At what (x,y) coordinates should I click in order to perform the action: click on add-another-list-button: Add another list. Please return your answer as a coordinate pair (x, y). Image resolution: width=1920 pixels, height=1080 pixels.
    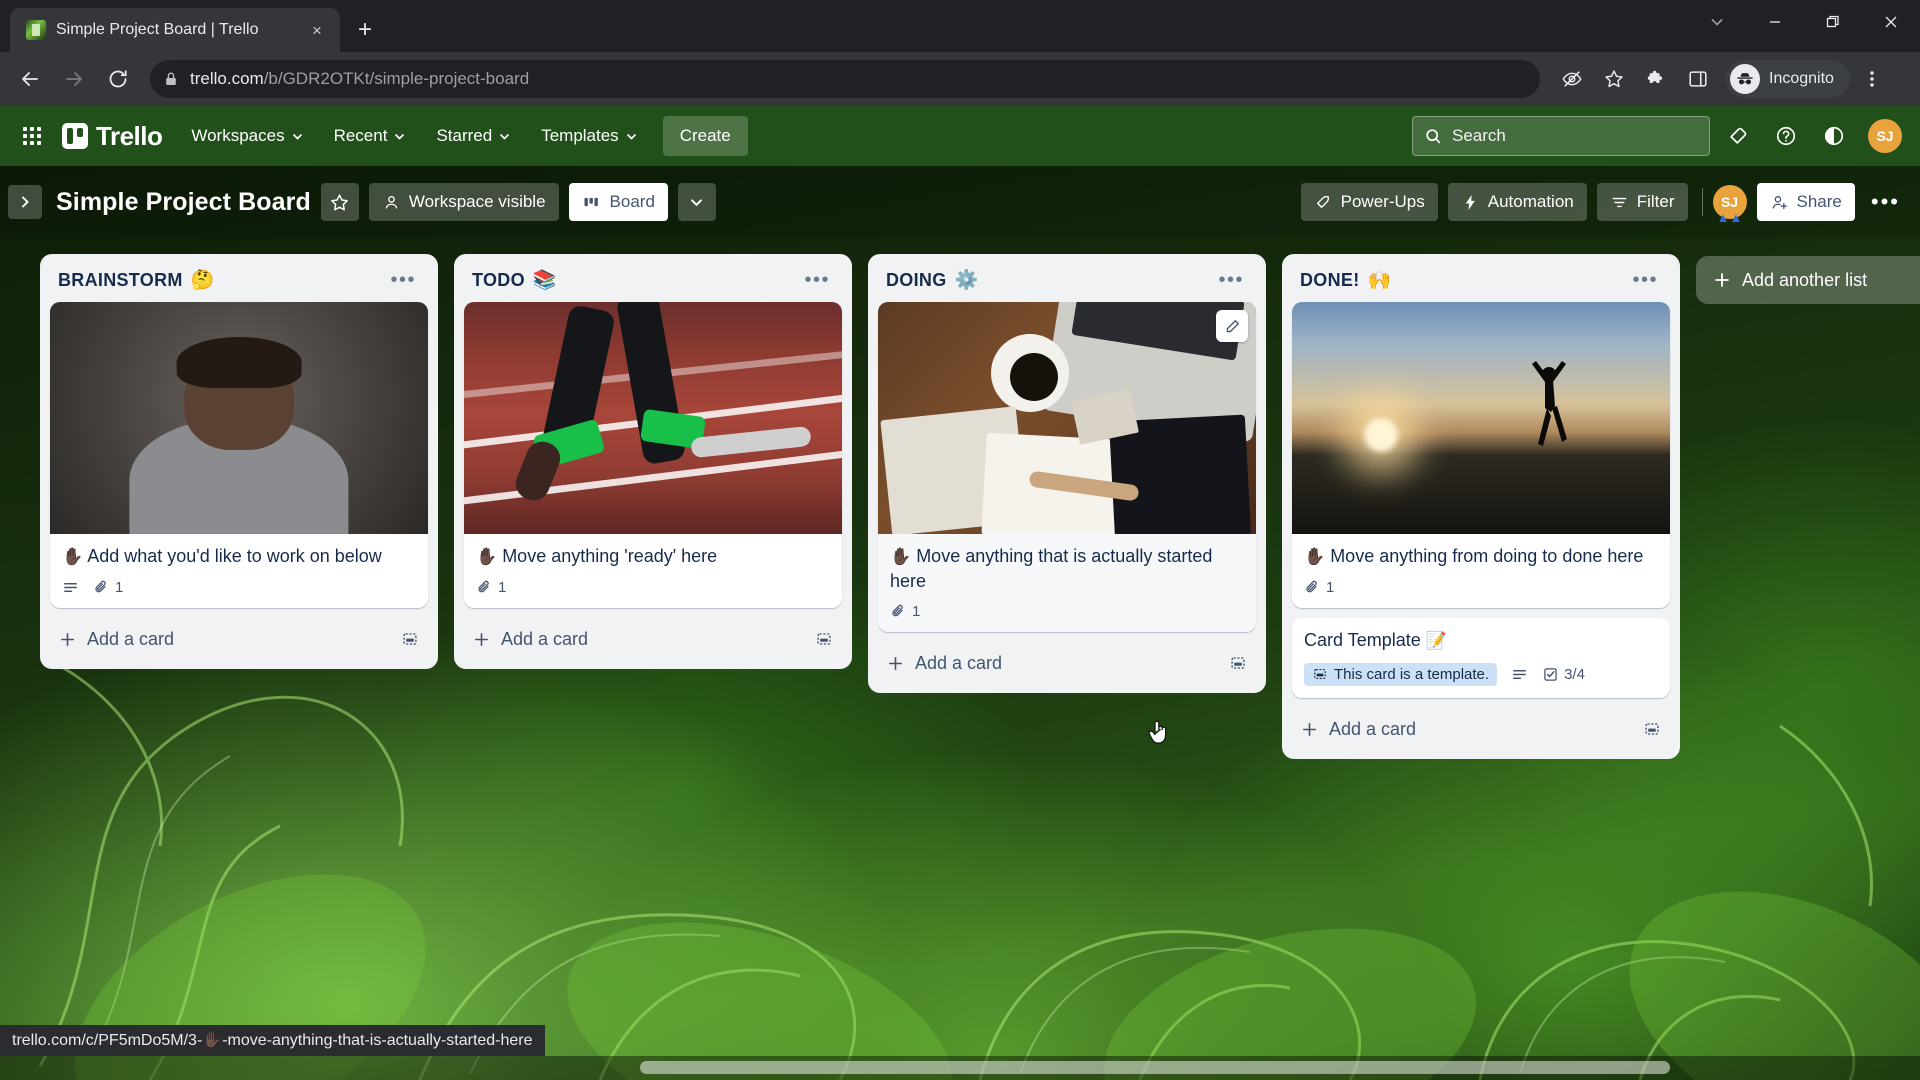
    Looking at the image, I should click on (1808, 280).